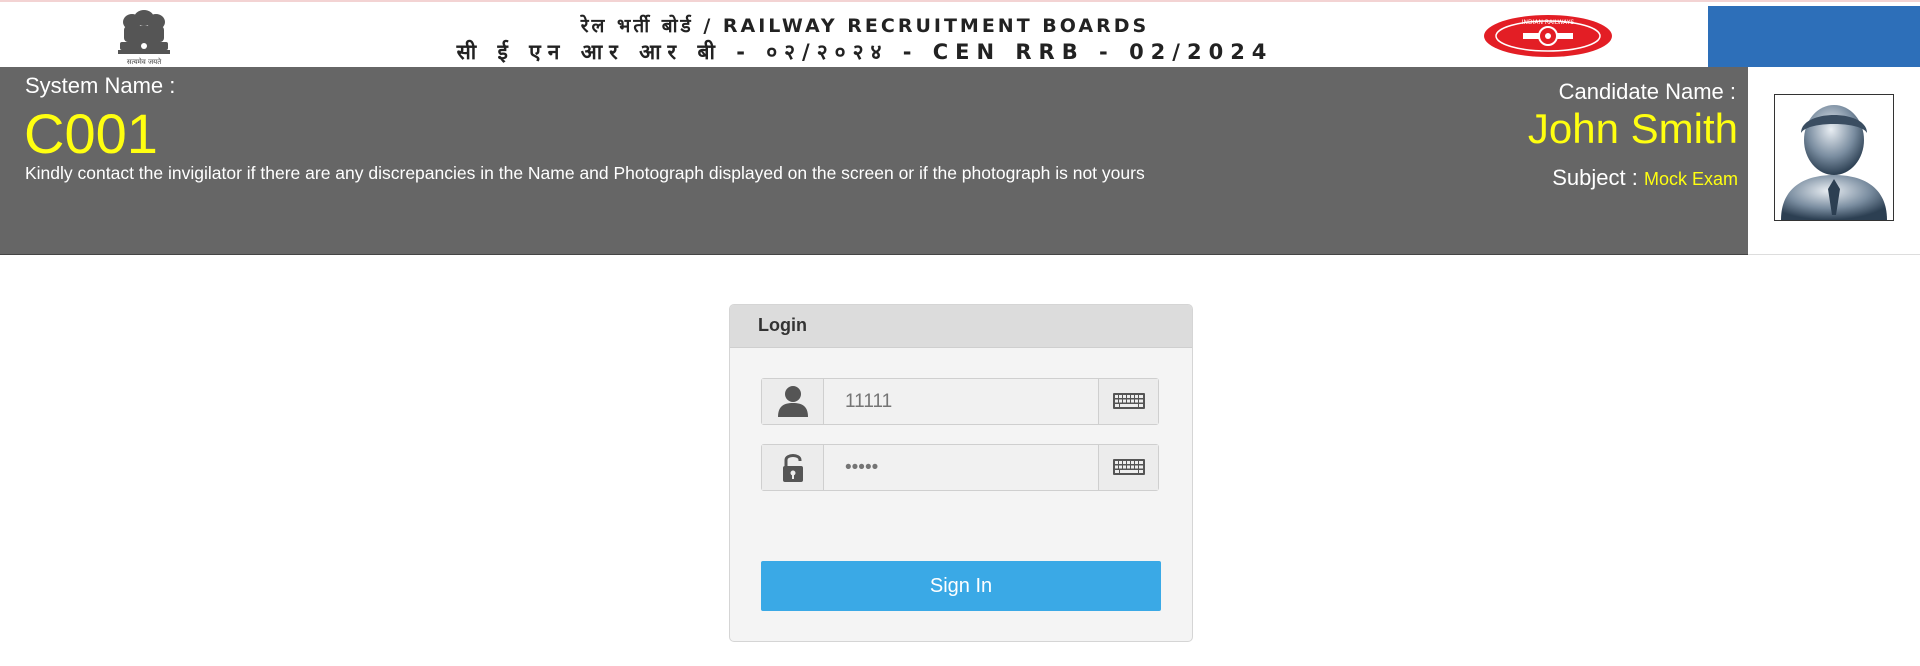 This screenshot has width=1920, height=666. What do you see at coordinates (1632, 128) in the screenshot?
I see `candidate-name-value: John Smith` at bounding box center [1632, 128].